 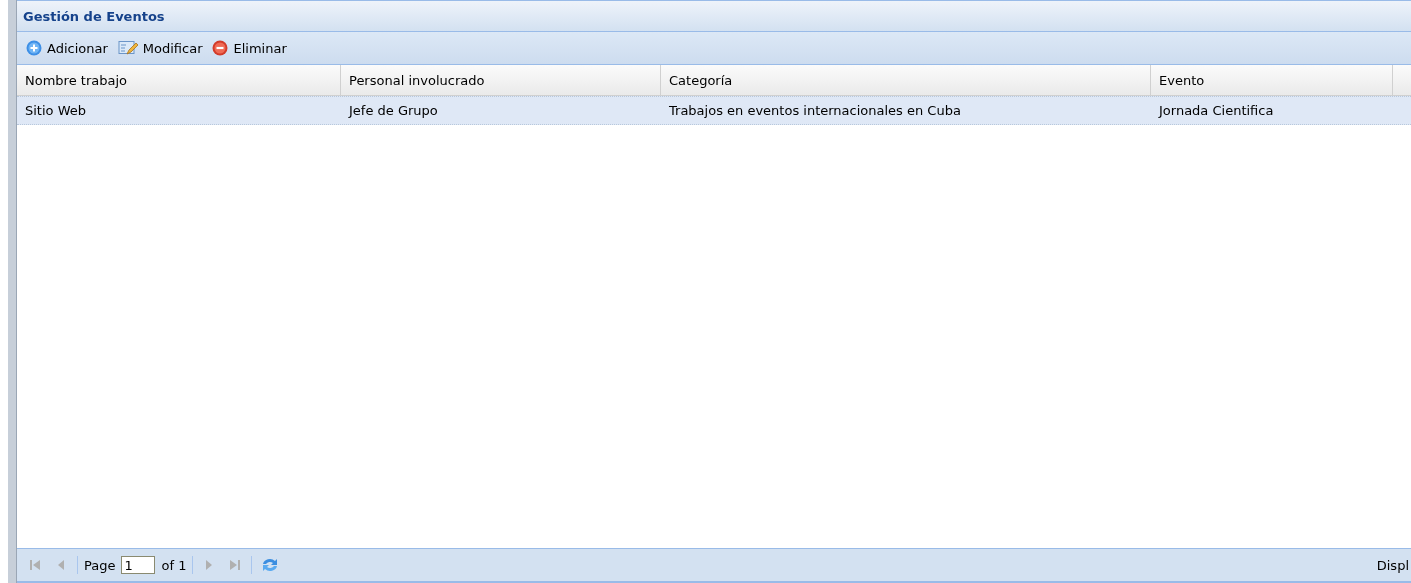 I want to click on table-cell-text: Jornada Cientifica, so click(x=1216, y=111).